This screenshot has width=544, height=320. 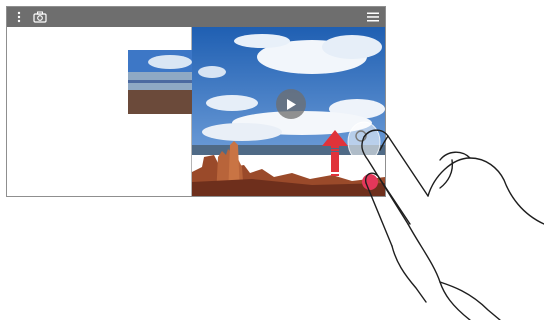 I want to click on video-thumbnail, so click(x=160, y=82).